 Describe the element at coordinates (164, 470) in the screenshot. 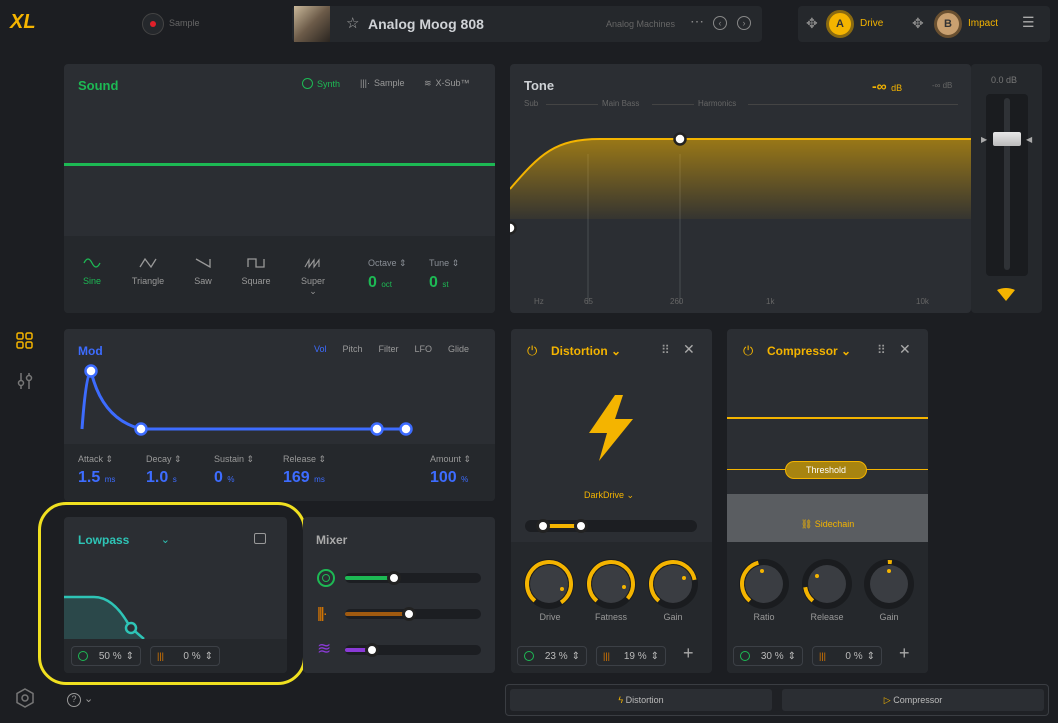

I see `decay-control: Decay ⇕ 1.0 s` at that location.